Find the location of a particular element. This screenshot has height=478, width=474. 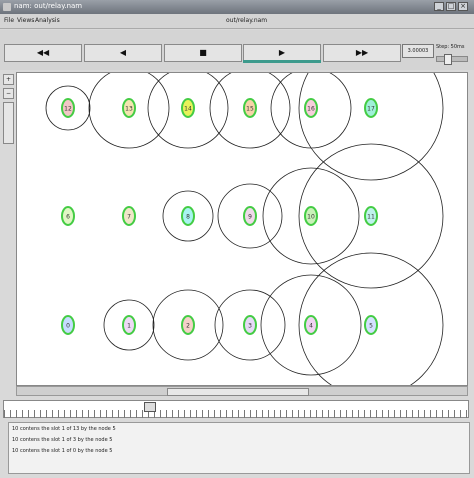

step-back-button: ◀ is located at coordinates (123, 53).